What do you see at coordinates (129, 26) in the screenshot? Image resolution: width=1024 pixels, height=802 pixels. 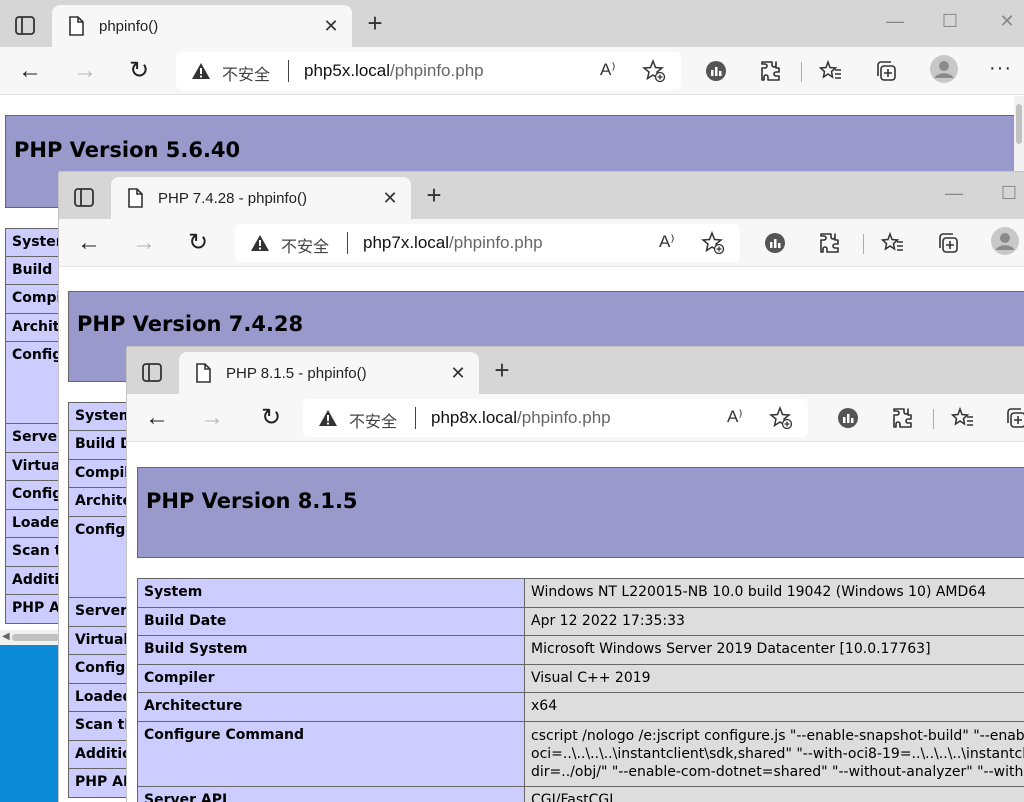 I see `tab-title: phpinfo()` at bounding box center [129, 26].